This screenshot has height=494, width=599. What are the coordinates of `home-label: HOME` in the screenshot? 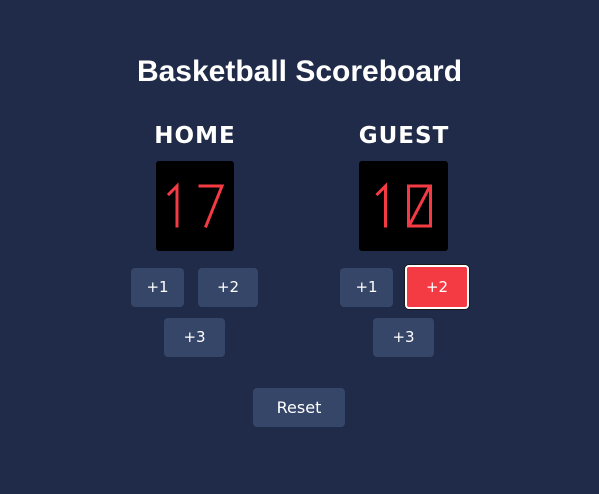 It's located at (195, 136).